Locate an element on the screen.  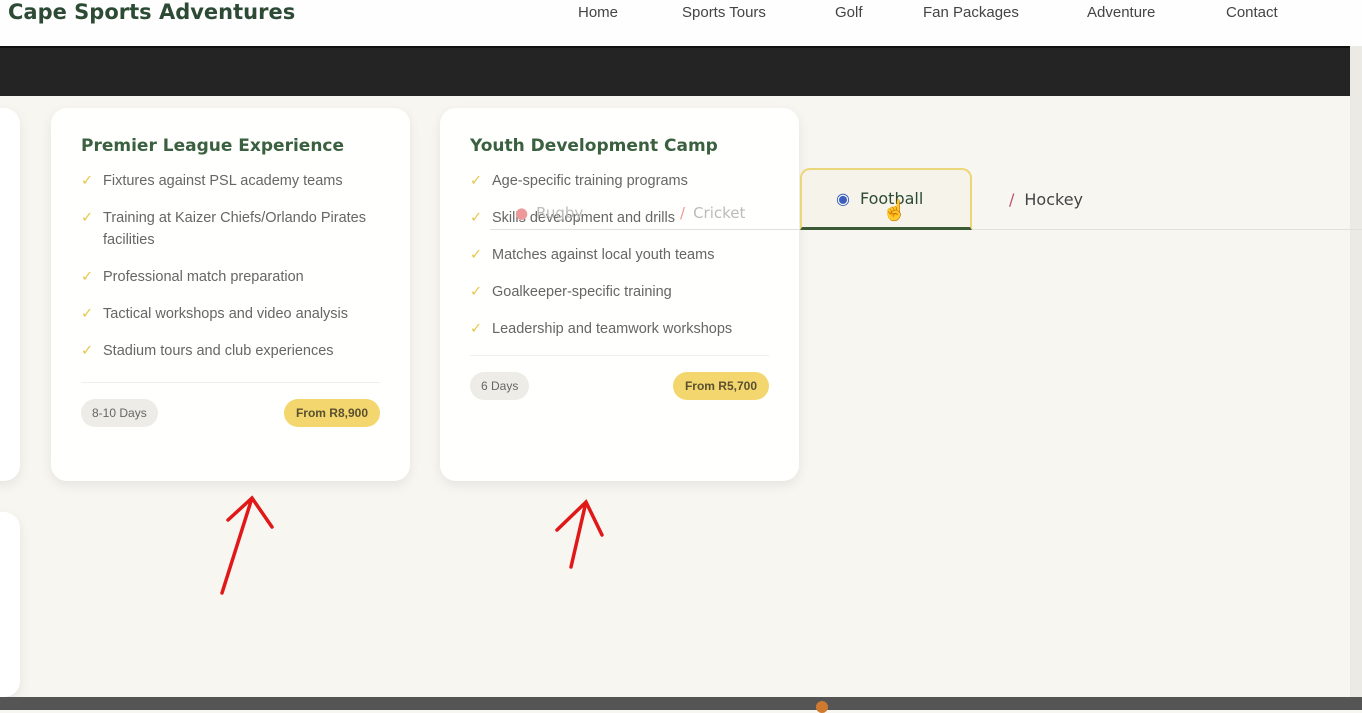
cricket-bat-icon: / is located at coordinates (683, 213).